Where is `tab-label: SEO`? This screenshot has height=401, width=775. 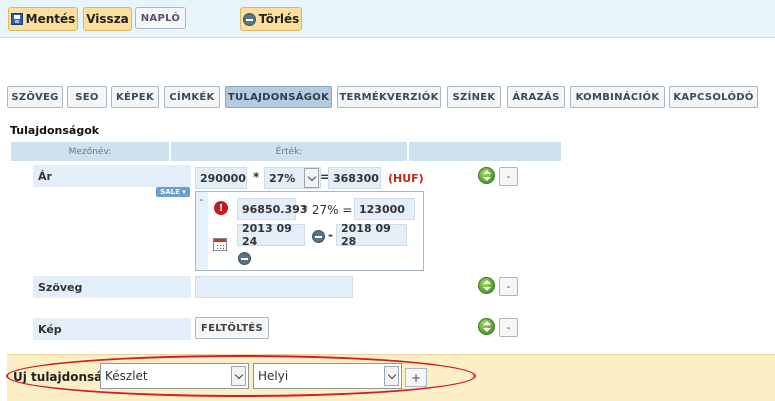 tab-label: SEO is located at coordinates (87, 97).